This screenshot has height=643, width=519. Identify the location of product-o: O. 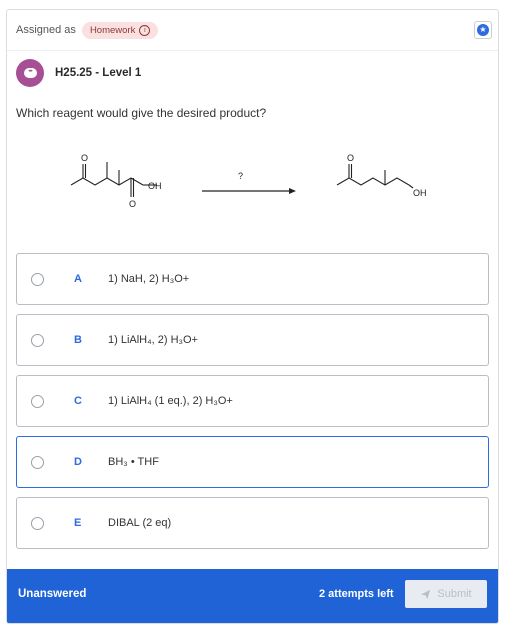
(350, 158).